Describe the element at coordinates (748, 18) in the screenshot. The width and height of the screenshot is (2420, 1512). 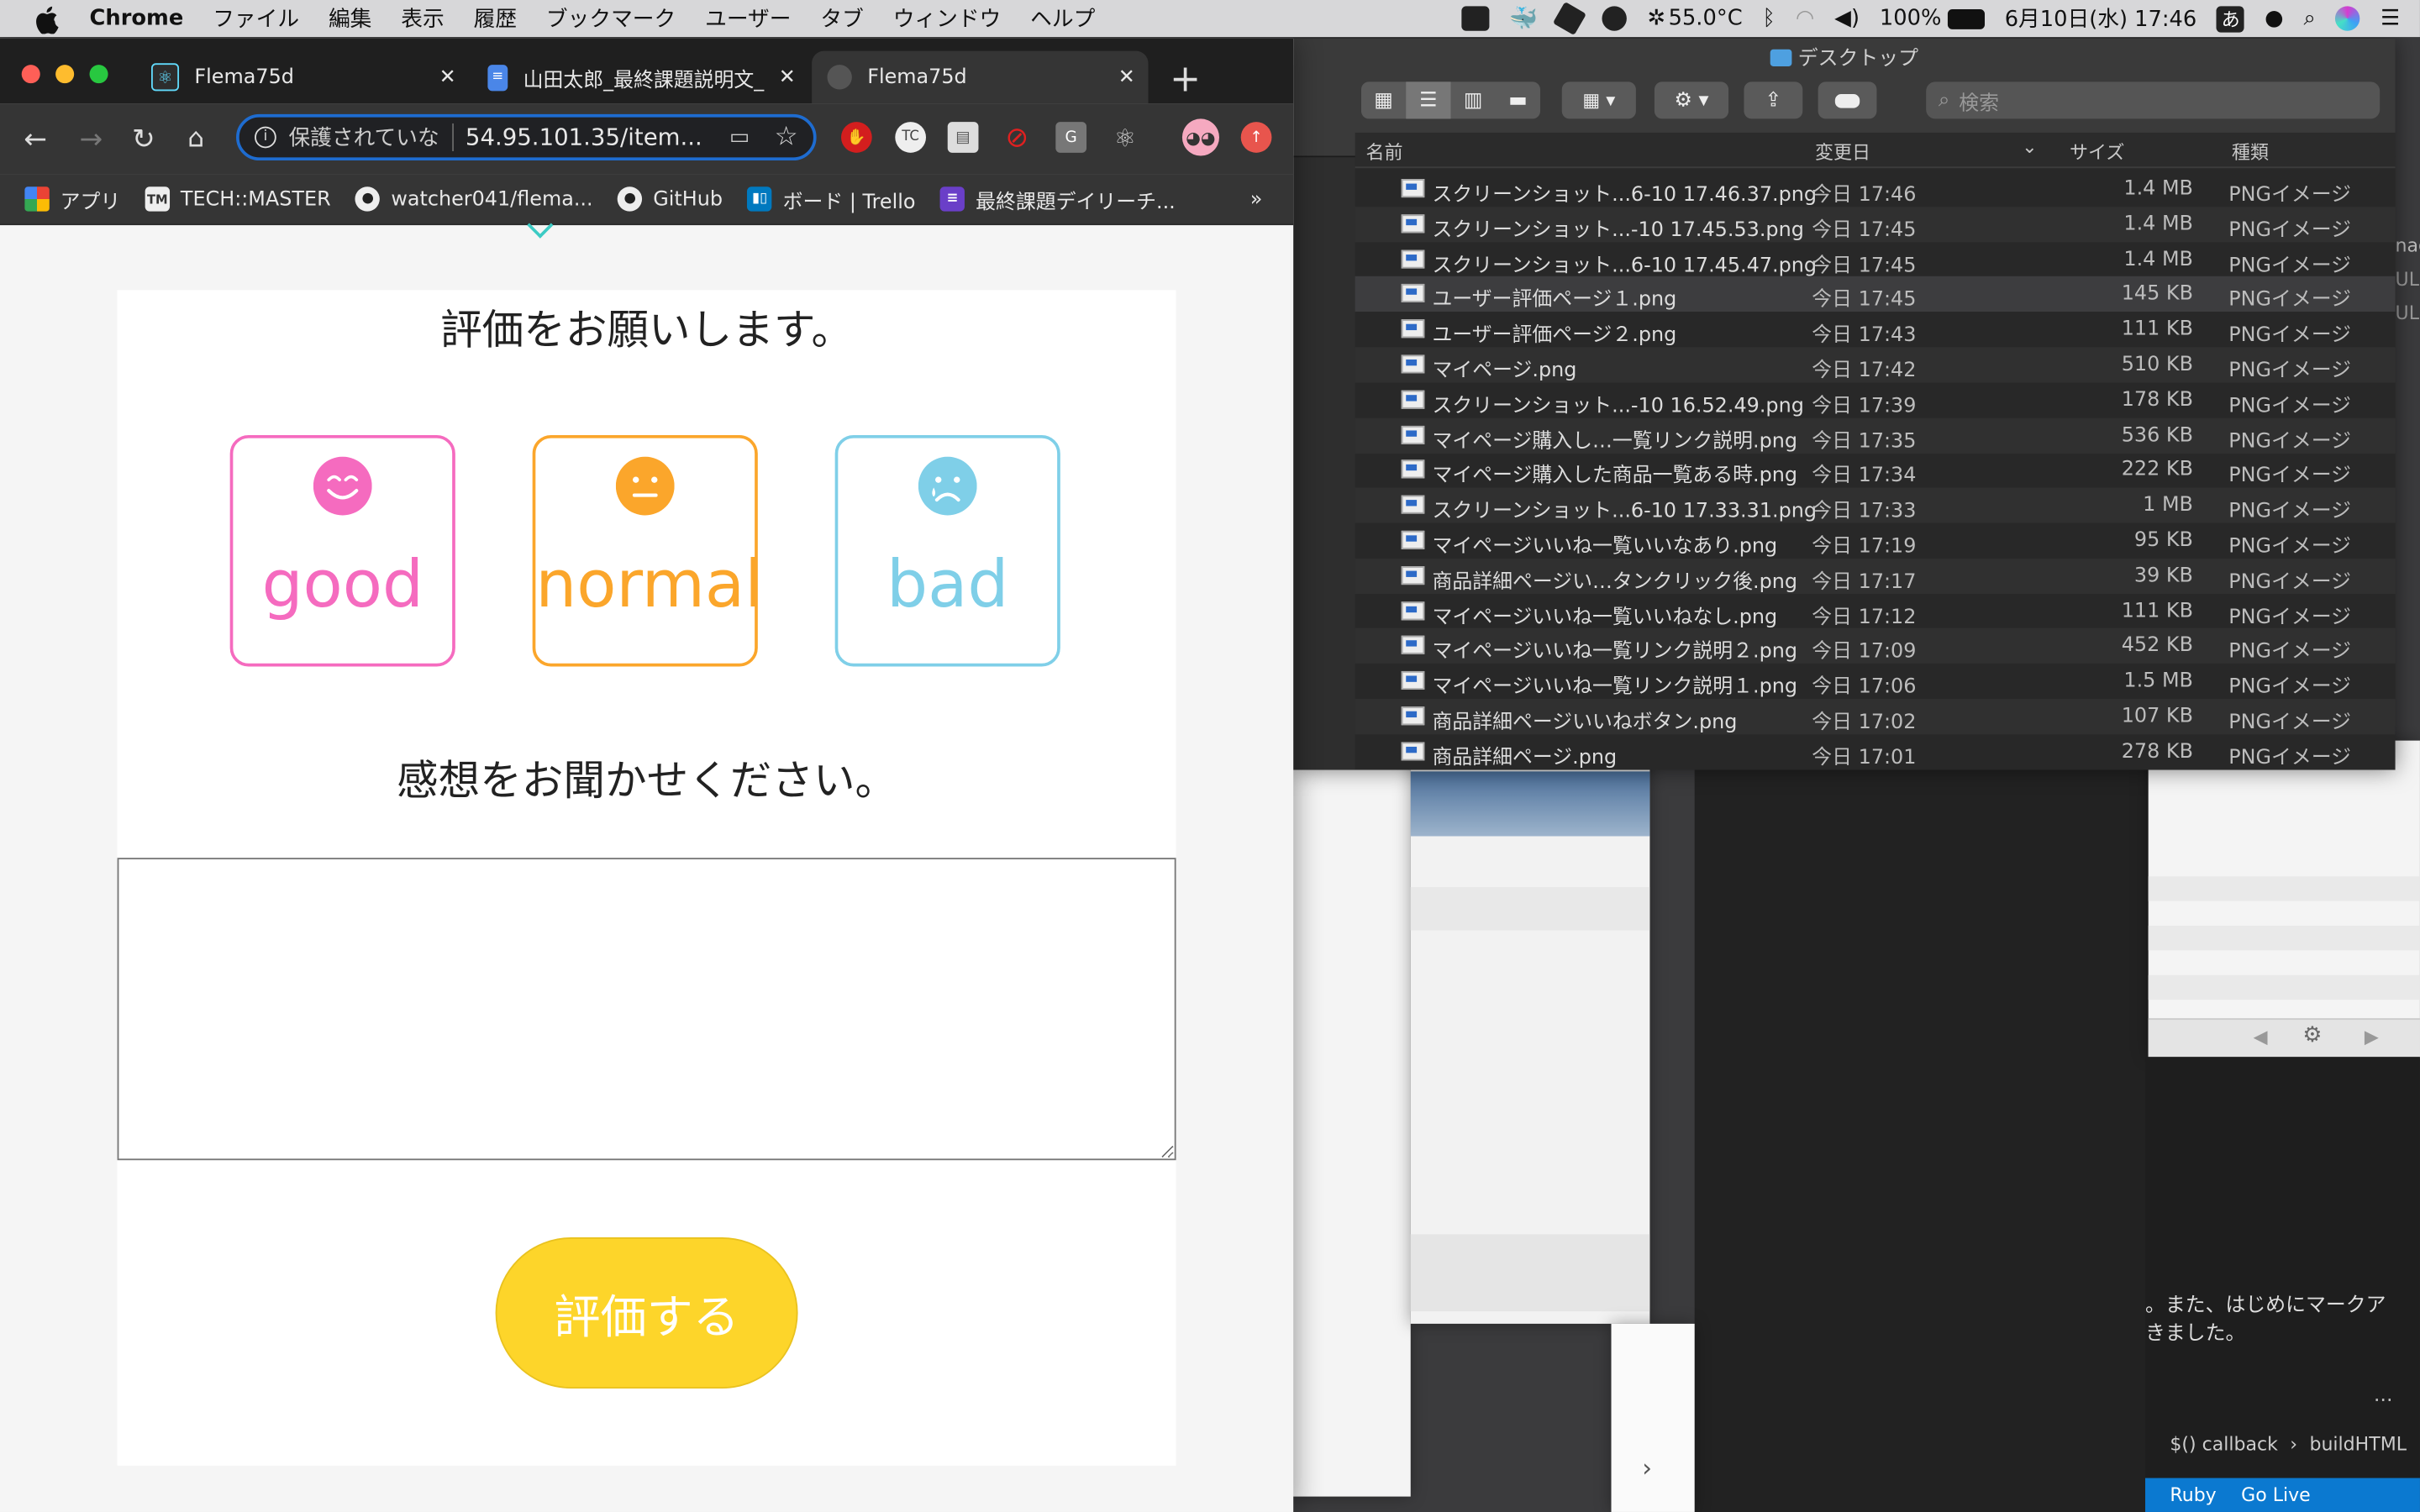
I see `menu-user: ユーザー` at that location.